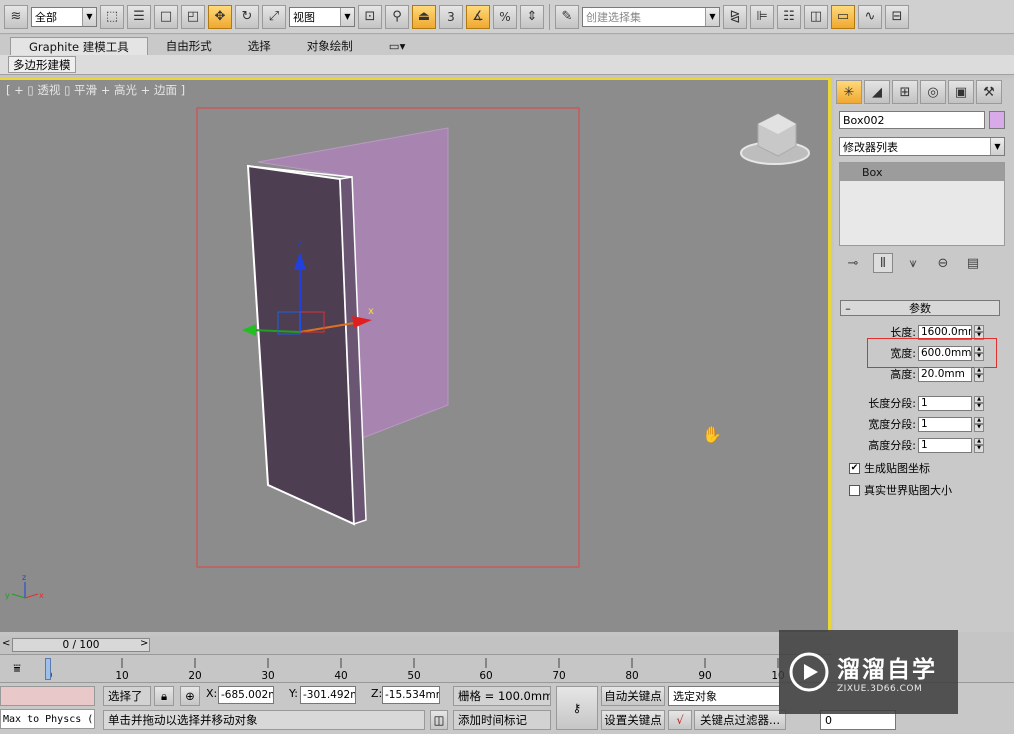  I want to click on real-world-map-size-checkbox: 真实世界贴图大小, so click(900, 490).